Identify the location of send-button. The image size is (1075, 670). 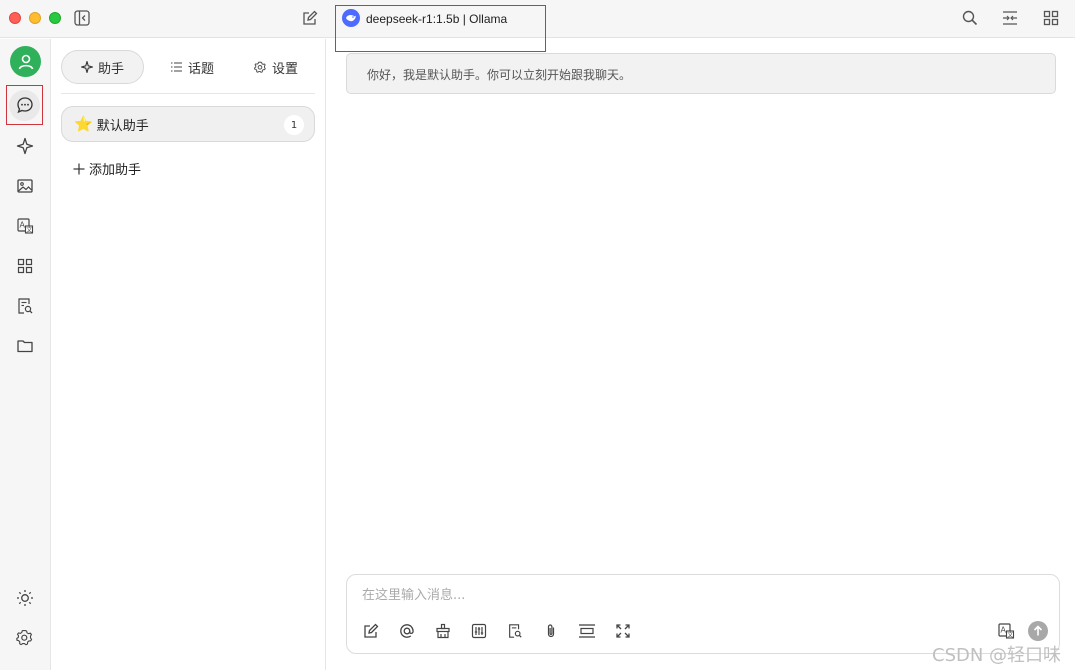
(1038, 631).